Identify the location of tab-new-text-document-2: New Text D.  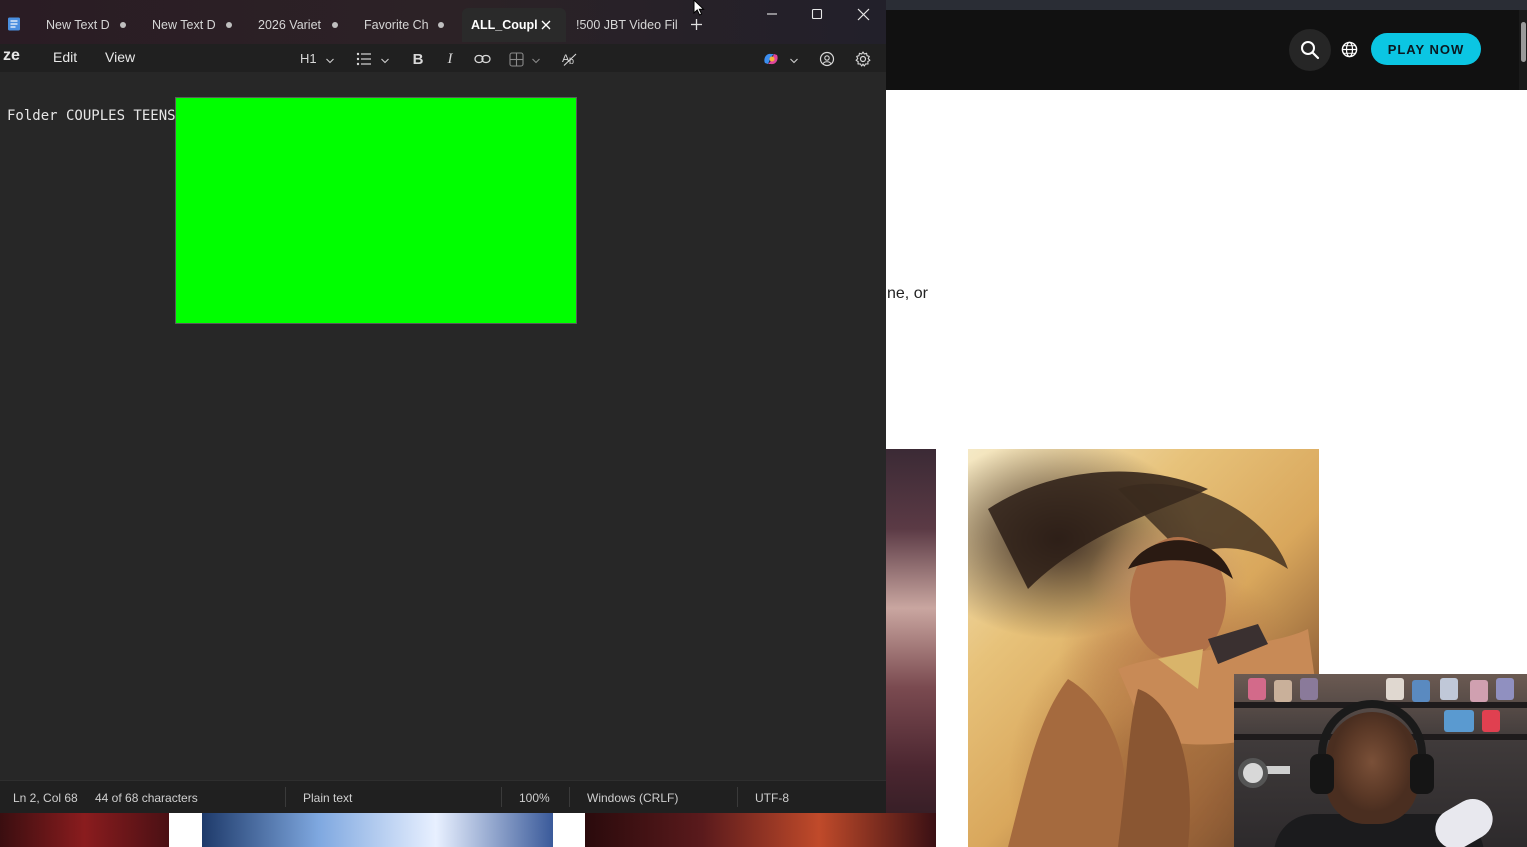
(198, 25).